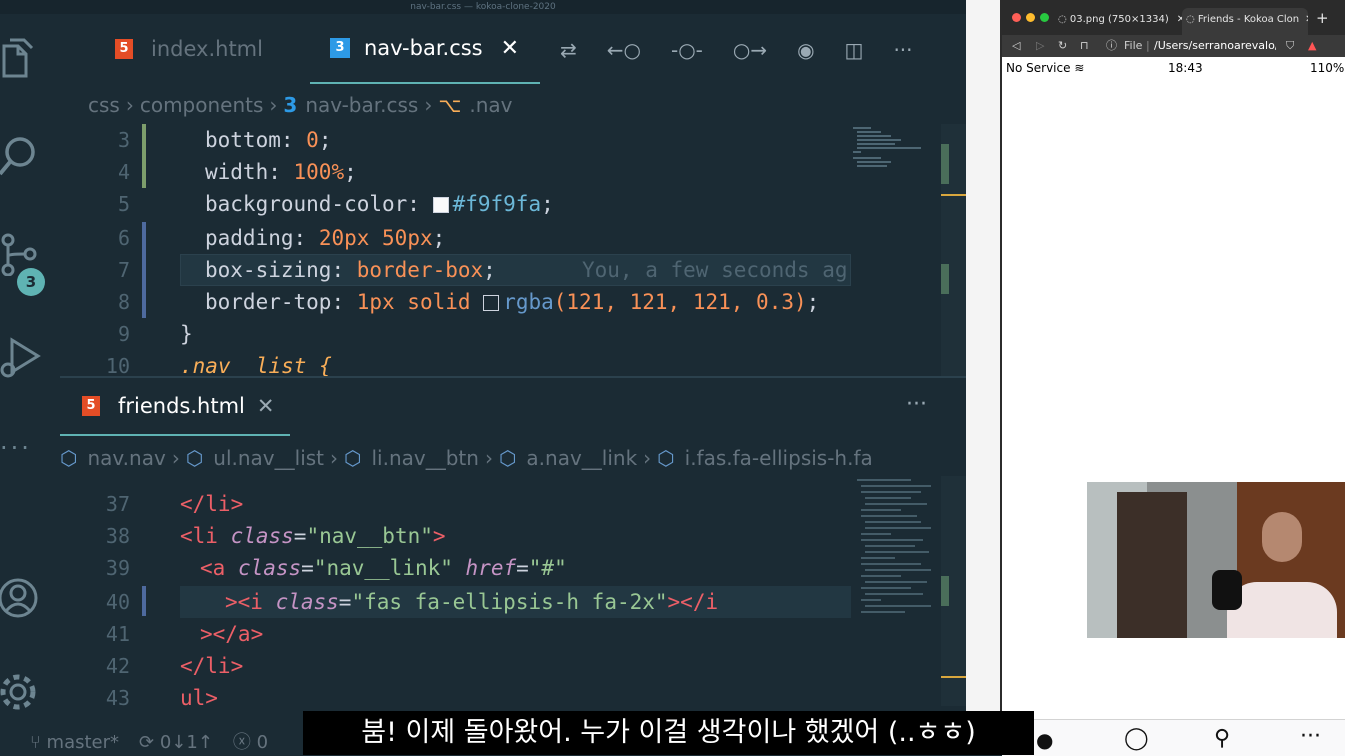 This screenshot has width=1345, height=756. Describe the element at coordinates (22, 58) in the screenshot. I see `explorer-icon` at that location.